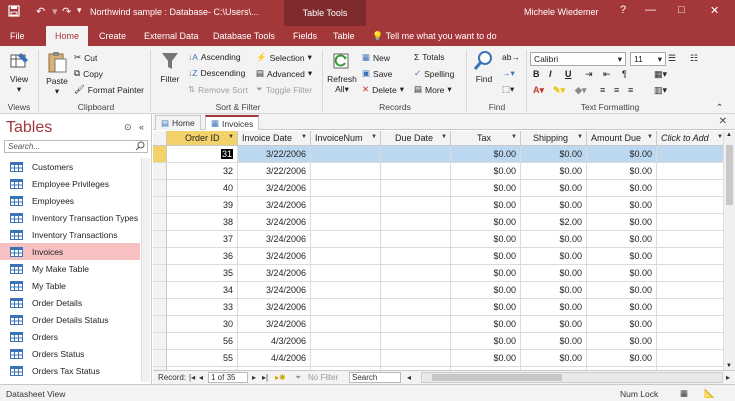  I want to click on table-row: 32 3/22/2006 $0.00 $0.00 $0.00, so click(445, 171).